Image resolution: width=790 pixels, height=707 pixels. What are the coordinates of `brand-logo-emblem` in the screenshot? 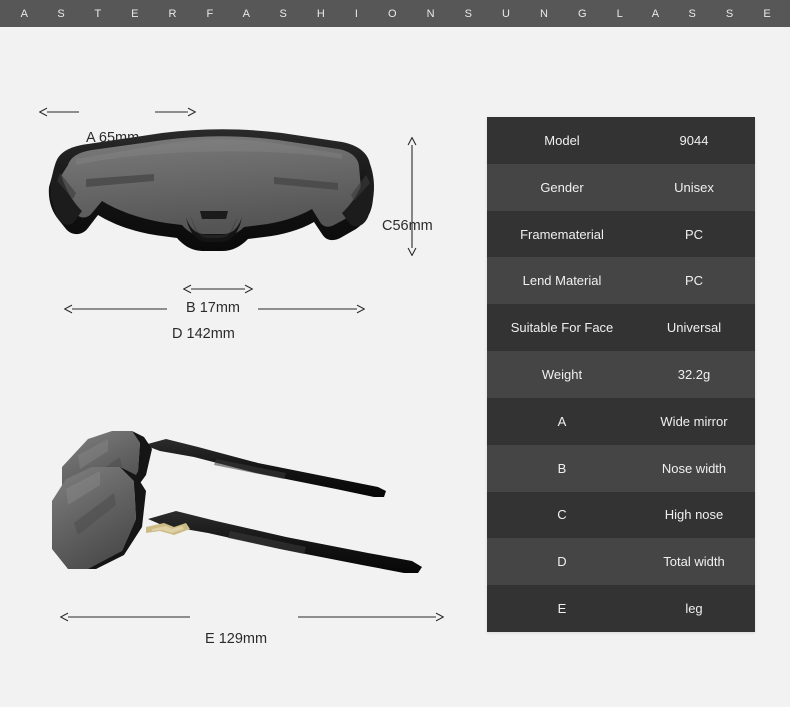 It's located at (168, 529).